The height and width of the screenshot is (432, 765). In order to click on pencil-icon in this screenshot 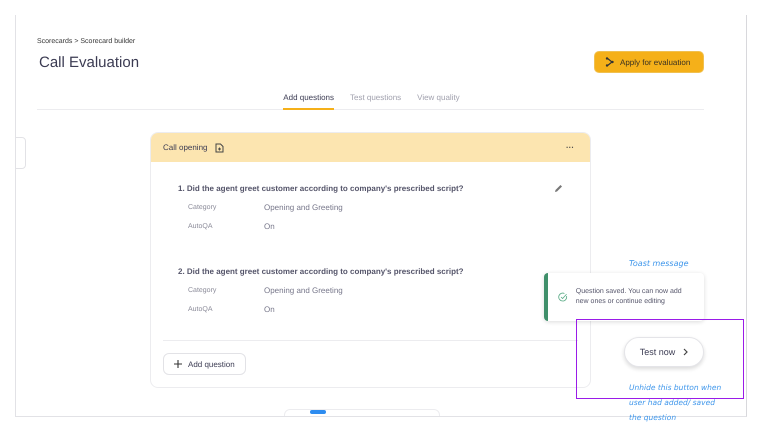, I will do `click(558, 188)`.